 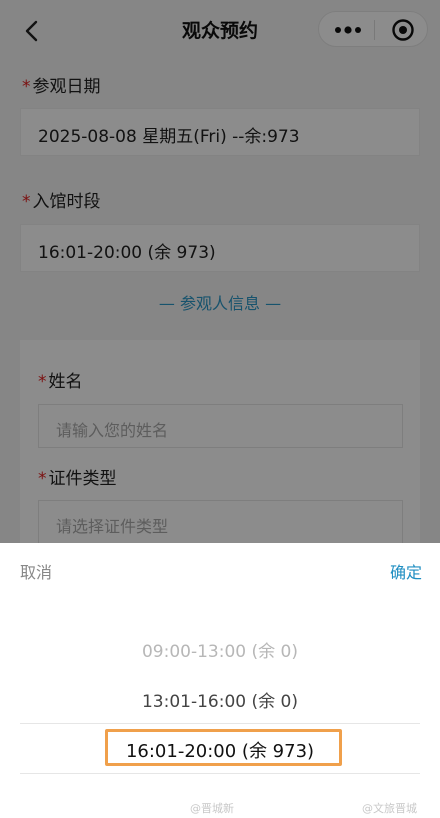 What do you see at coordinates (220, 649) in the screenshot?
I see `picker-option: 09:00-13:00 (余 0)` at bounding box center [220, 649].